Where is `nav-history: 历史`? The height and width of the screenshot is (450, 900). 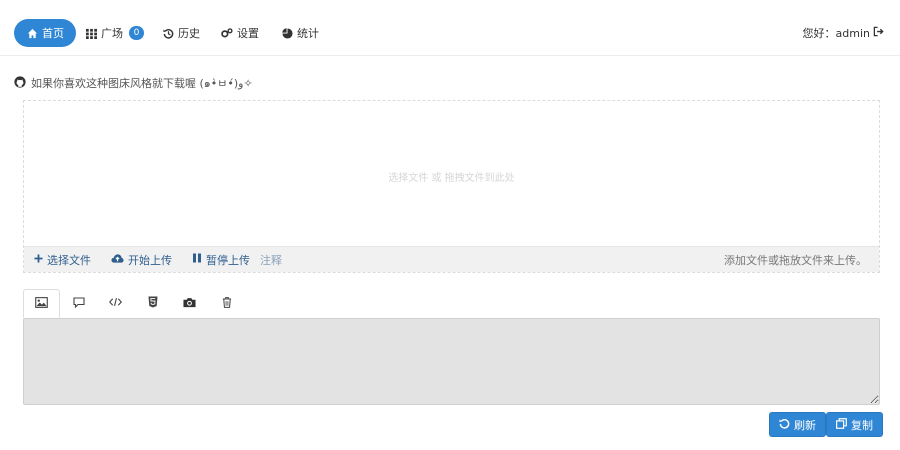
nav-history: 历史 is located at coordinates (181, 33).